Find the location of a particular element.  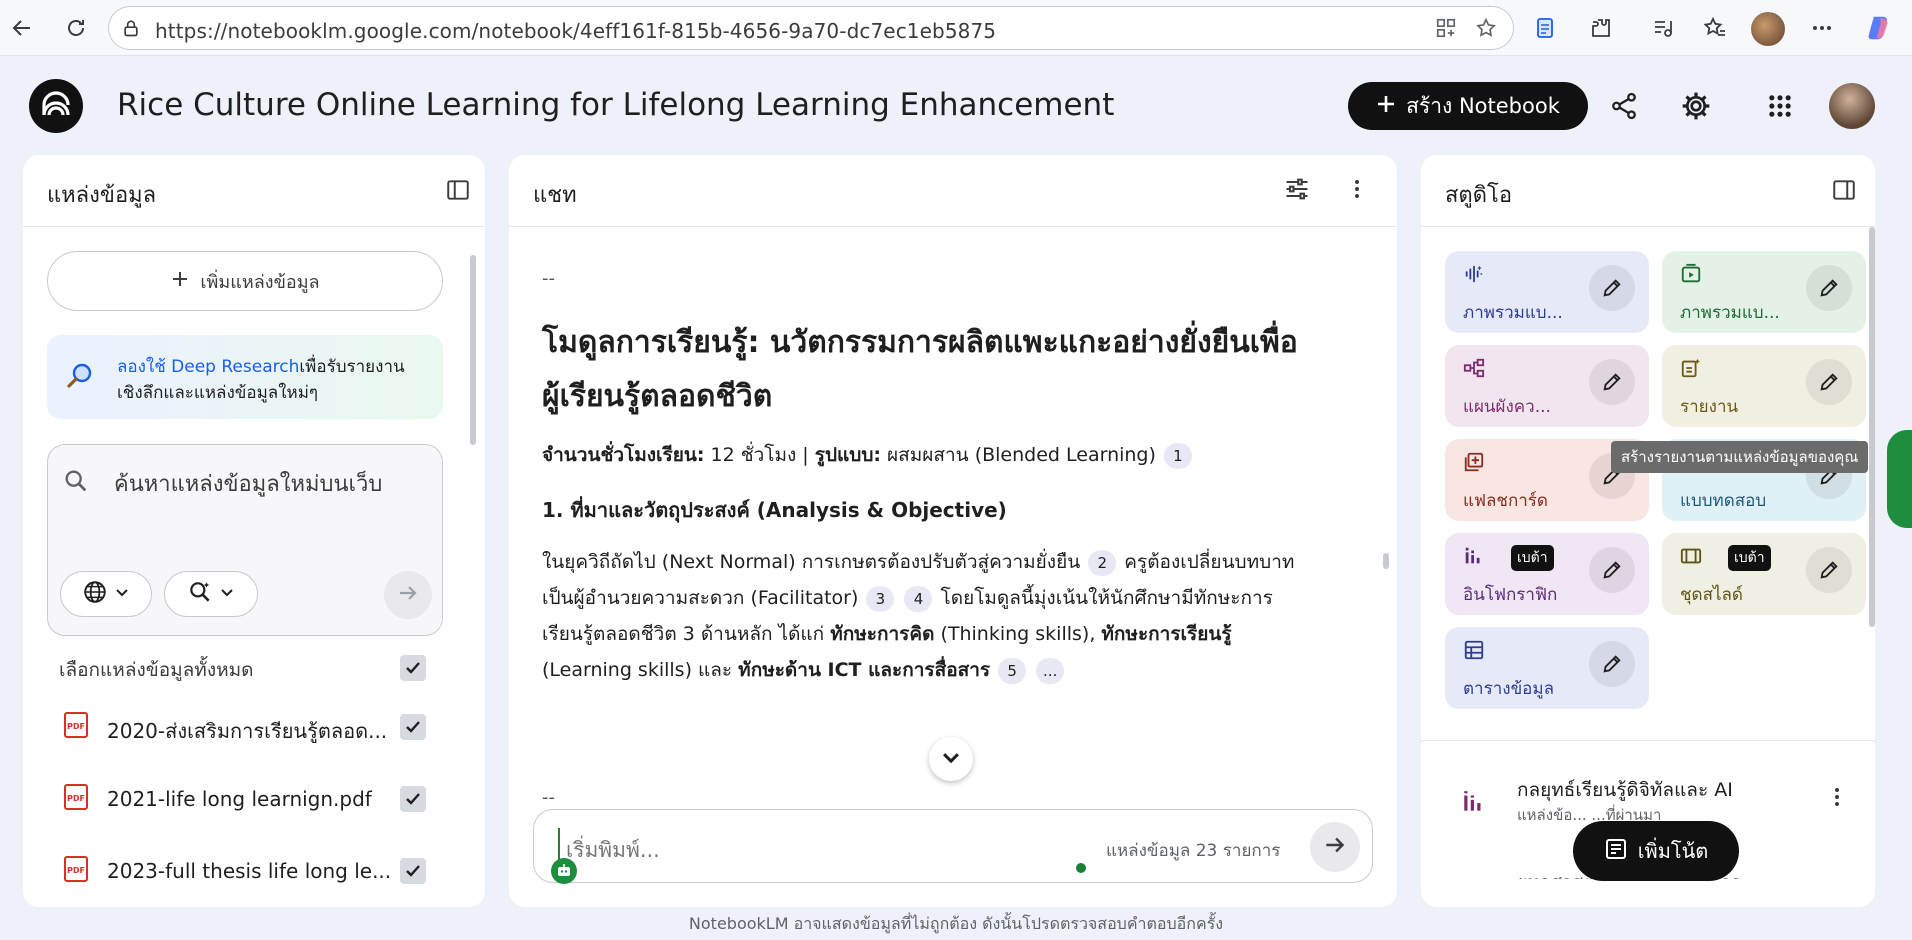

notebooklm-logo is located at coordinates (56, 106).